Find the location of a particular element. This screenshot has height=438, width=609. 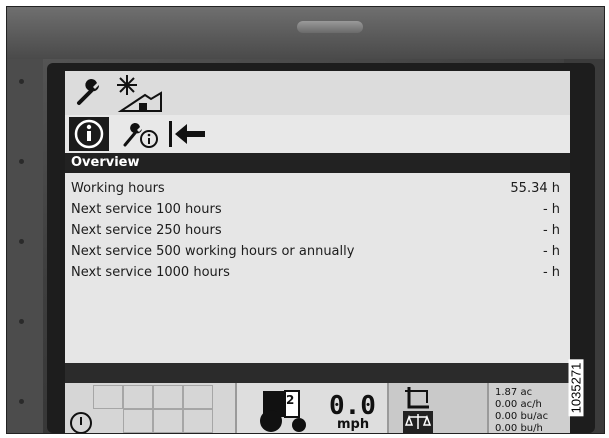

figure-reference: 1035271 is located at coordinates (576, 387).